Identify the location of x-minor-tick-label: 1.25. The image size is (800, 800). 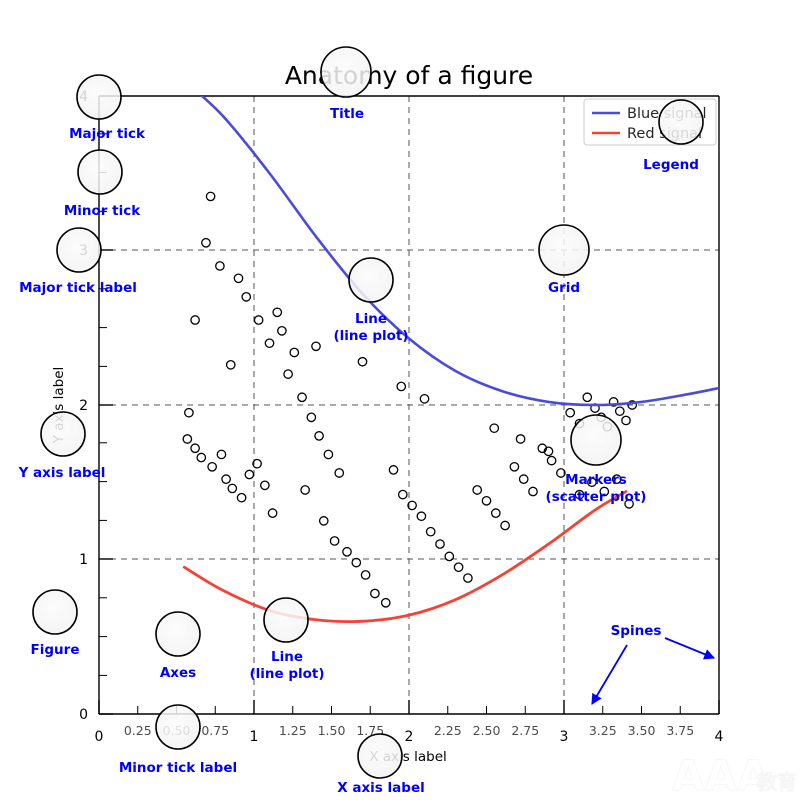
(293, 730).